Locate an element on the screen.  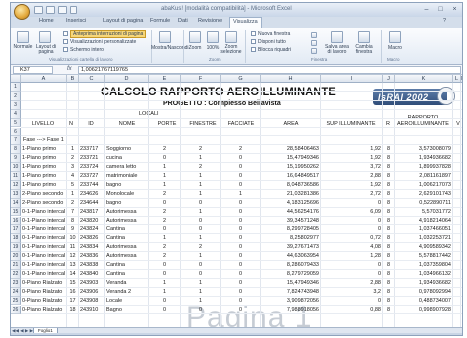
table-cell: 14 is located at coordinates (72, 274).